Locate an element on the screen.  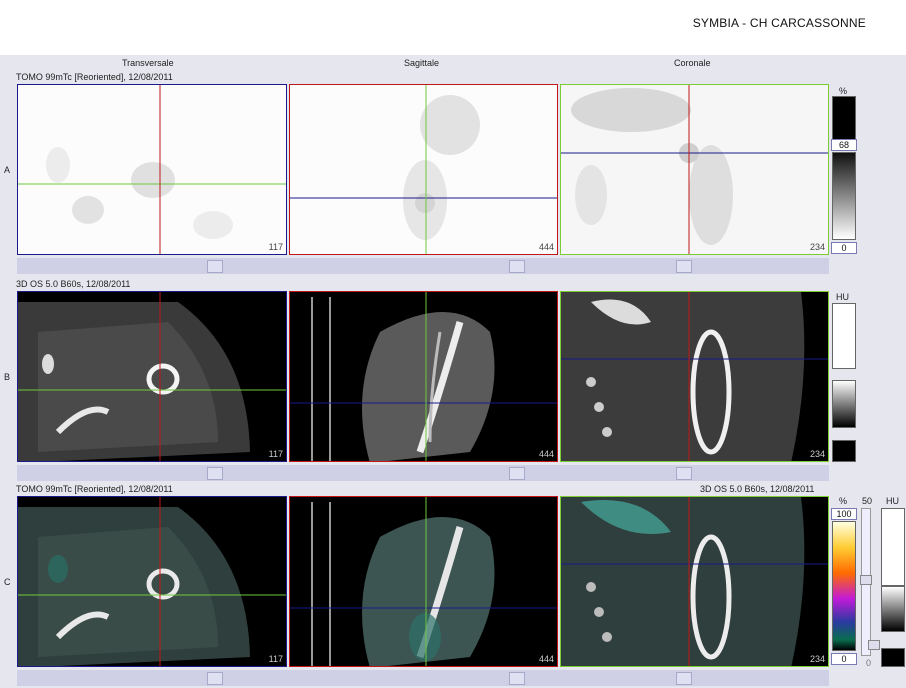
row-a-label: A is located at coordinates (7, 170).